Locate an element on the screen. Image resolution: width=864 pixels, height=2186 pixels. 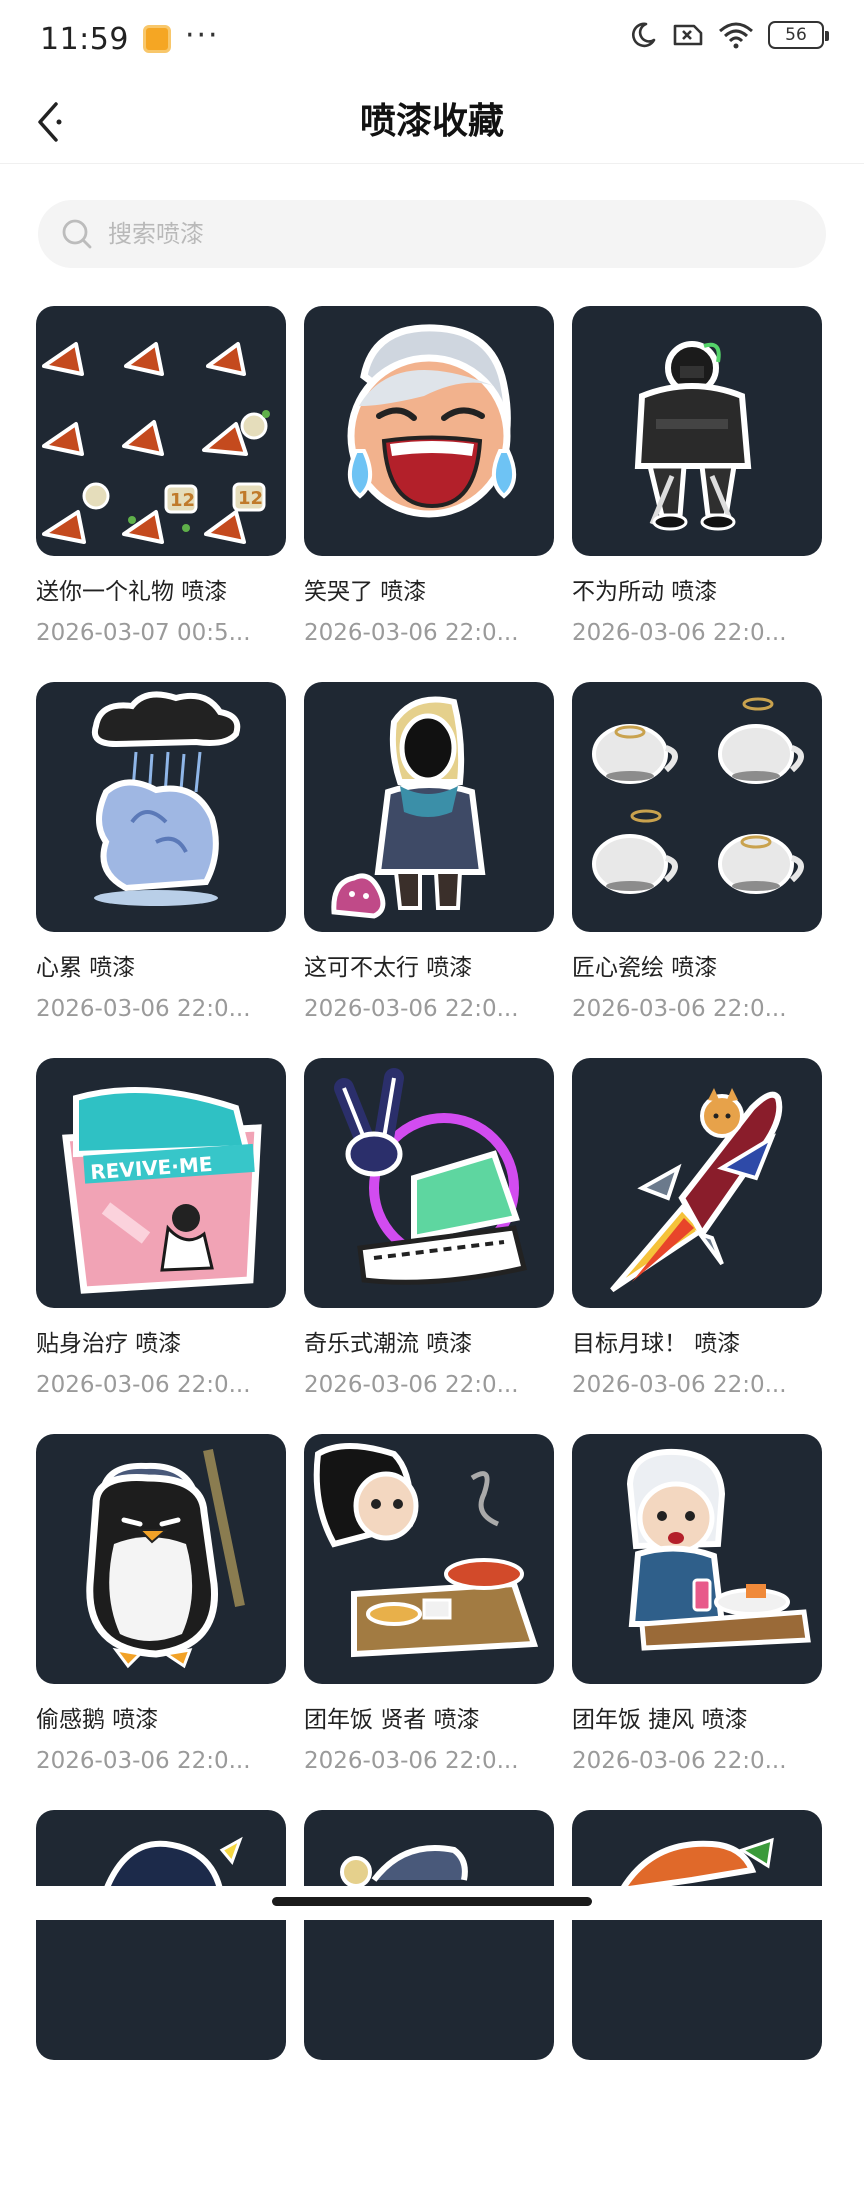
search-bar is located at coordinates (432, 234).